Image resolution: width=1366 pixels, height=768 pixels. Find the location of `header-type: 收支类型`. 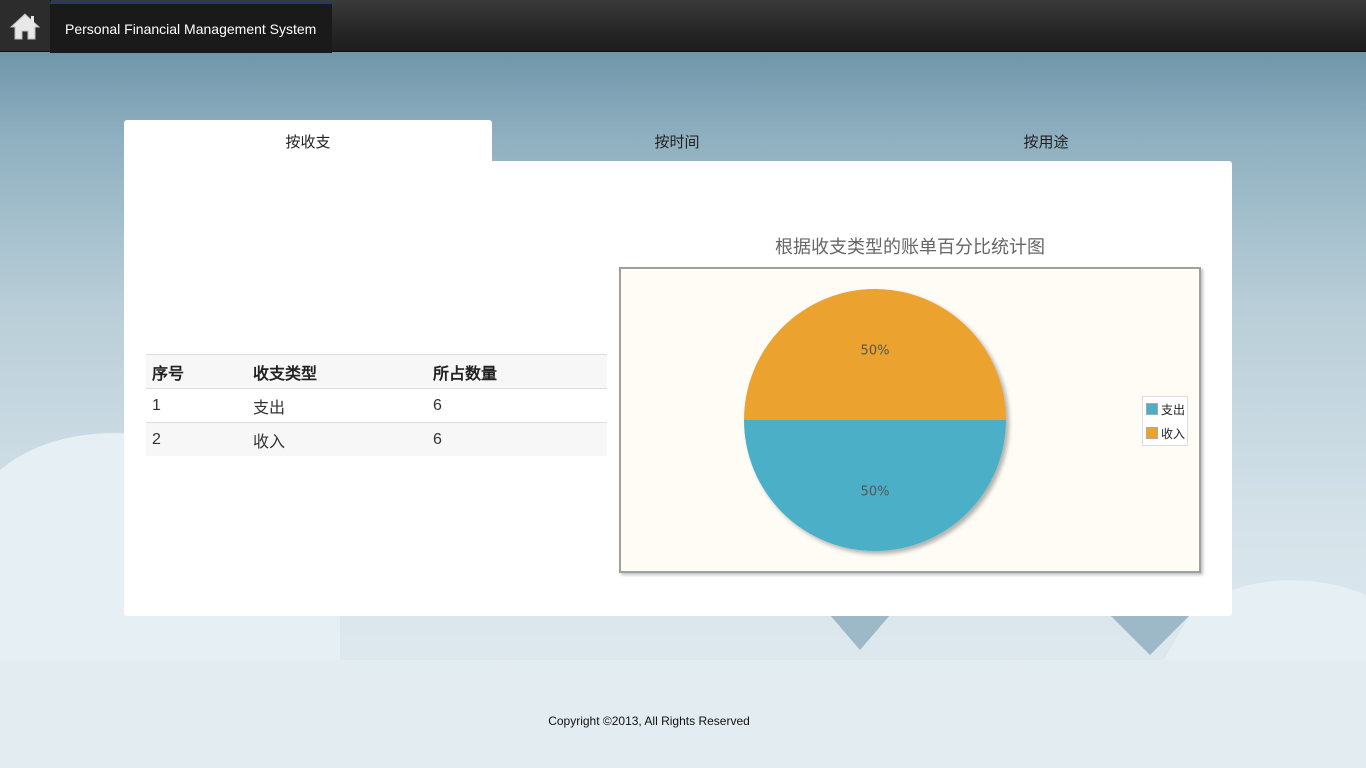

header-type: 收支类型 is located at coordinates (337, 371).